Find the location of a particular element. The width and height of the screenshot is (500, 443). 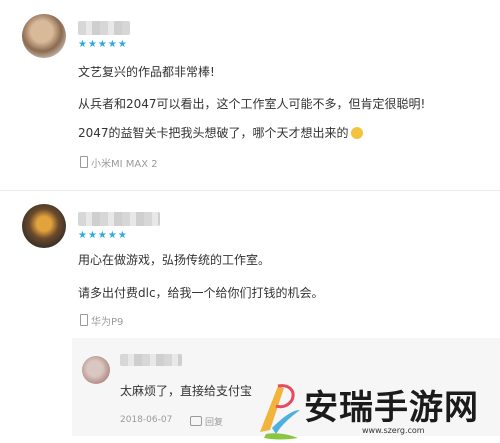

device-label: 小米MI MAX 2 is located at coordinates (119, 162).